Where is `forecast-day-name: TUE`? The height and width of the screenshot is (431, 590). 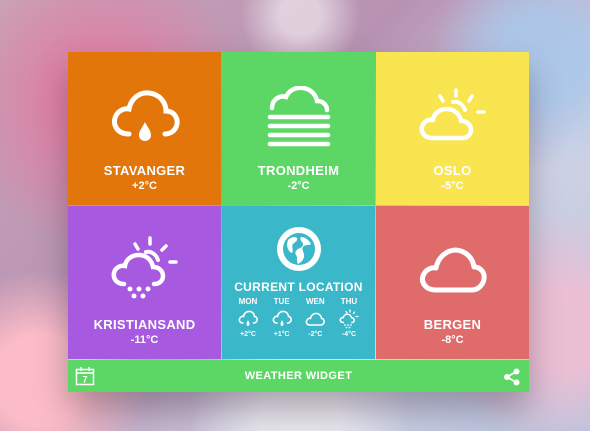 forecast-day-name: TUE is located at coordinates (281, 301).